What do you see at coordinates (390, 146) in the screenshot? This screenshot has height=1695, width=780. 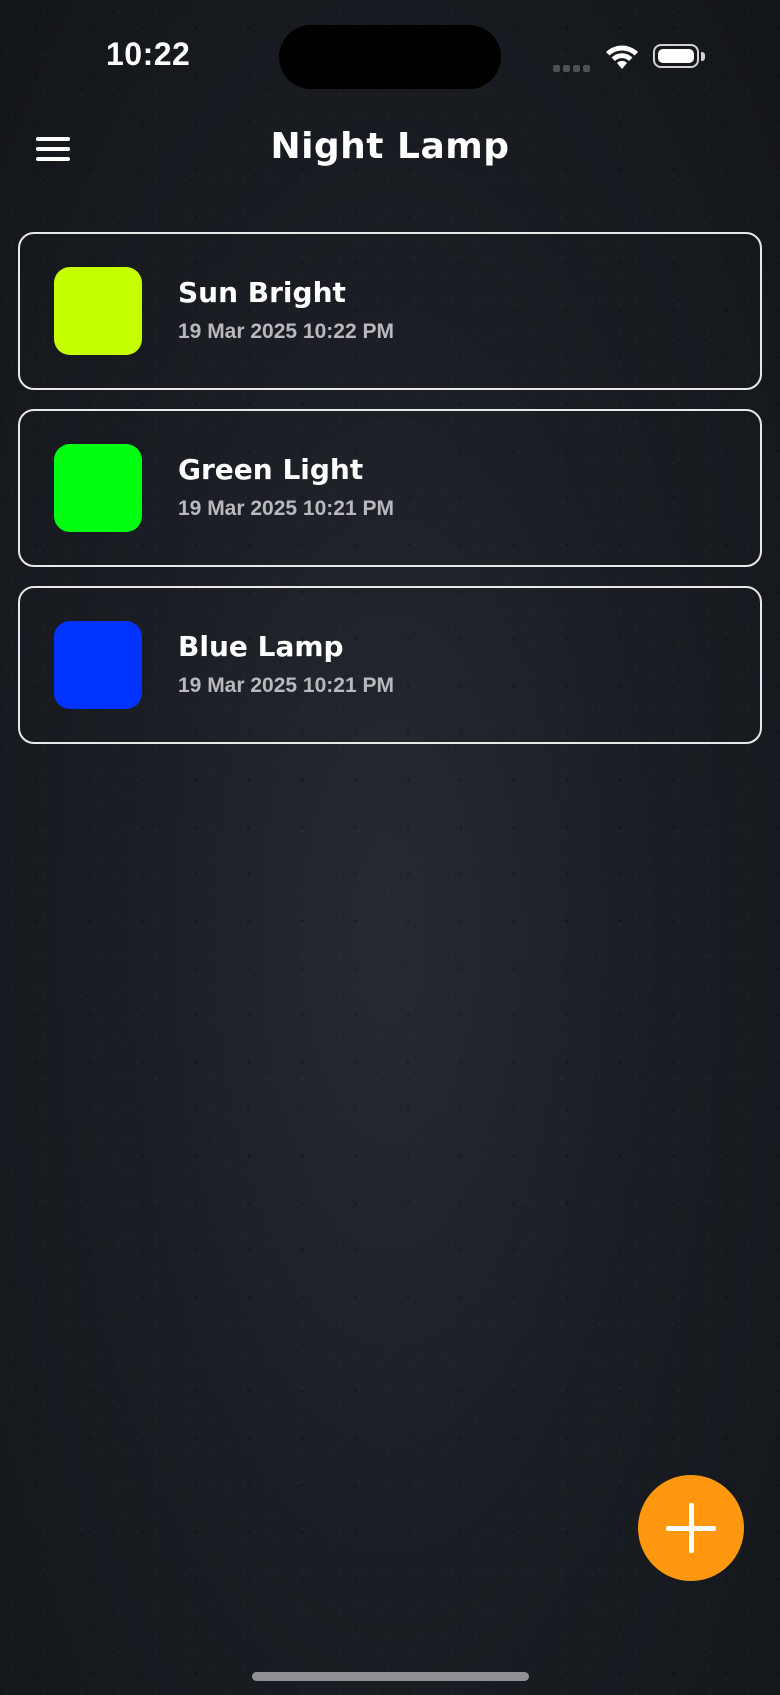 I see `page-title: Night Lamp` at bounding box center [390, 146].